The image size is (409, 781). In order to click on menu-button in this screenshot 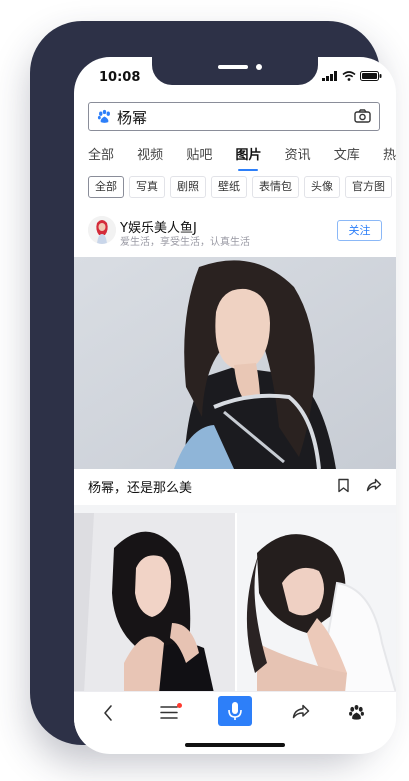, I will do `click(171, 713)`.